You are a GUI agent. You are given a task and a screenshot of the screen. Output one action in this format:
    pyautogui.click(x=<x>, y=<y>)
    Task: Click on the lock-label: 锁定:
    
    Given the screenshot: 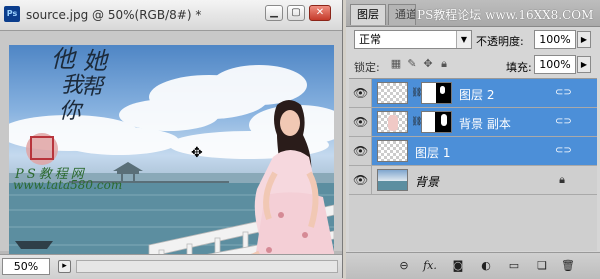 What is the action you would take?
    pyautogui.click(x=367, y=67)
    